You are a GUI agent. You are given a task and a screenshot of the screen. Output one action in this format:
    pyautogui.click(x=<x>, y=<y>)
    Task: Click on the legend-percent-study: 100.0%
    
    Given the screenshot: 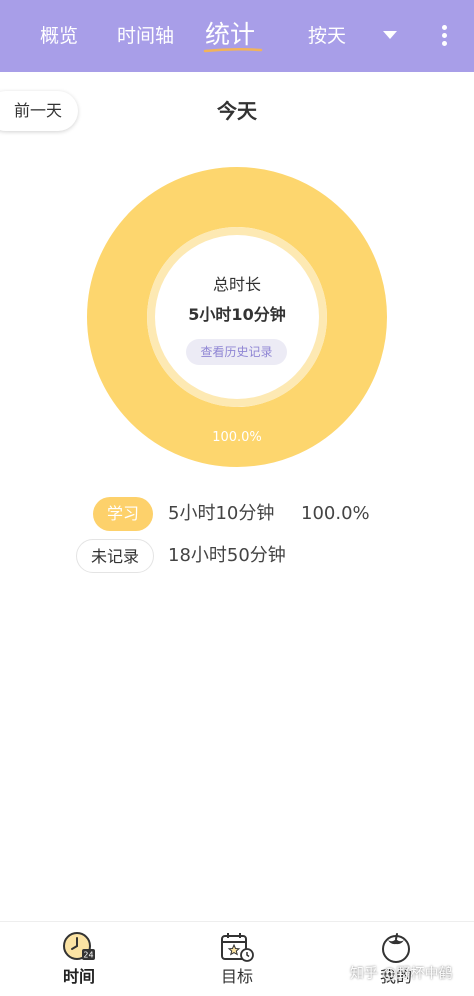 What is the action you would take?
    pyautogui.click(x=335, y=513)
    